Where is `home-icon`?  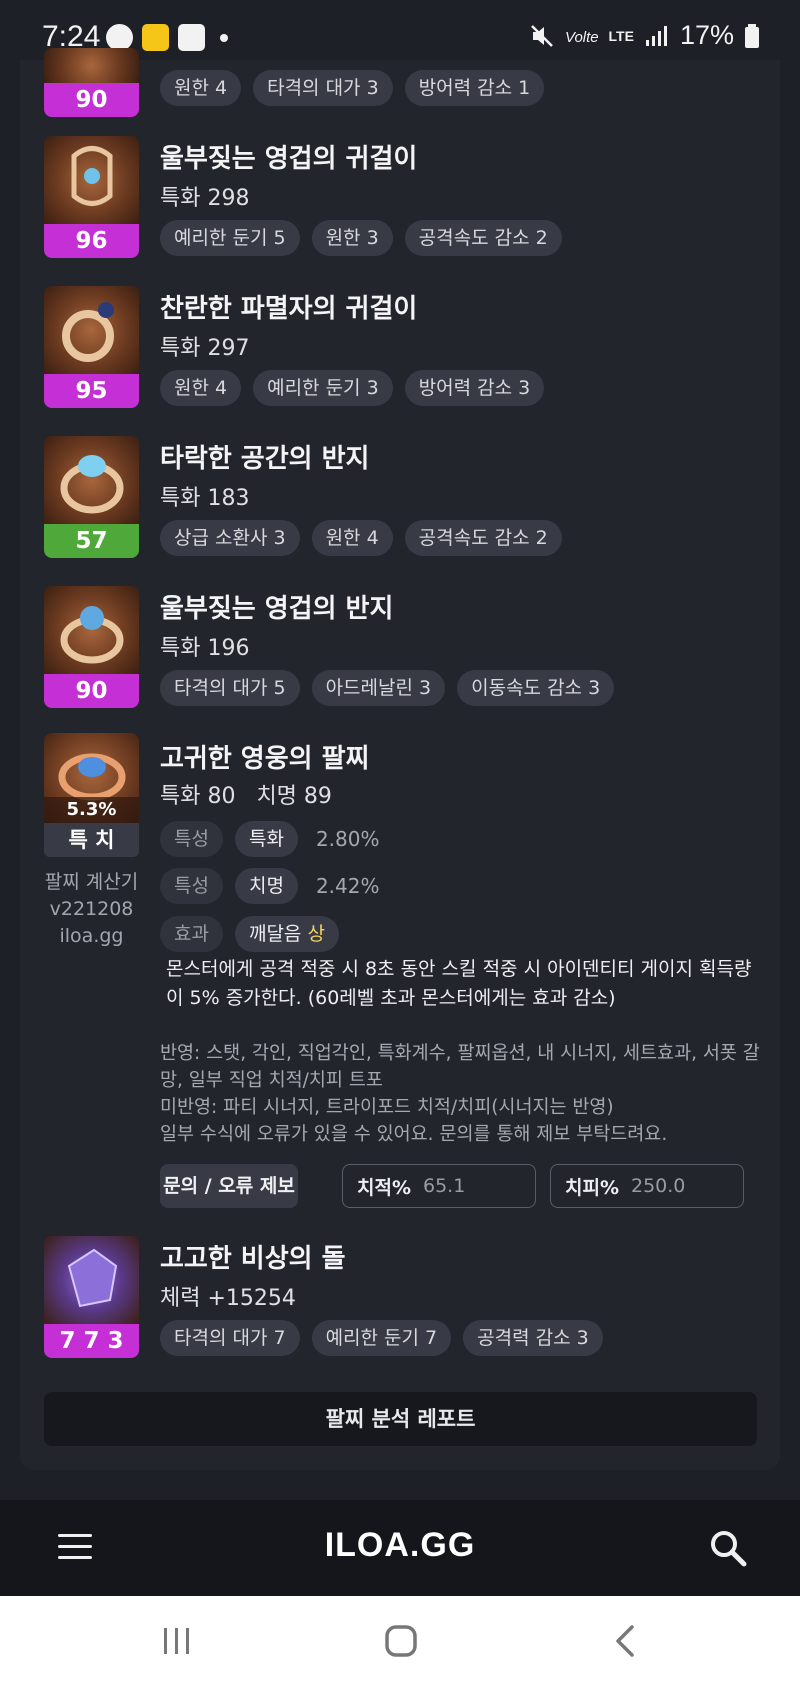 home-icon is located at coordinates (401, 1641).